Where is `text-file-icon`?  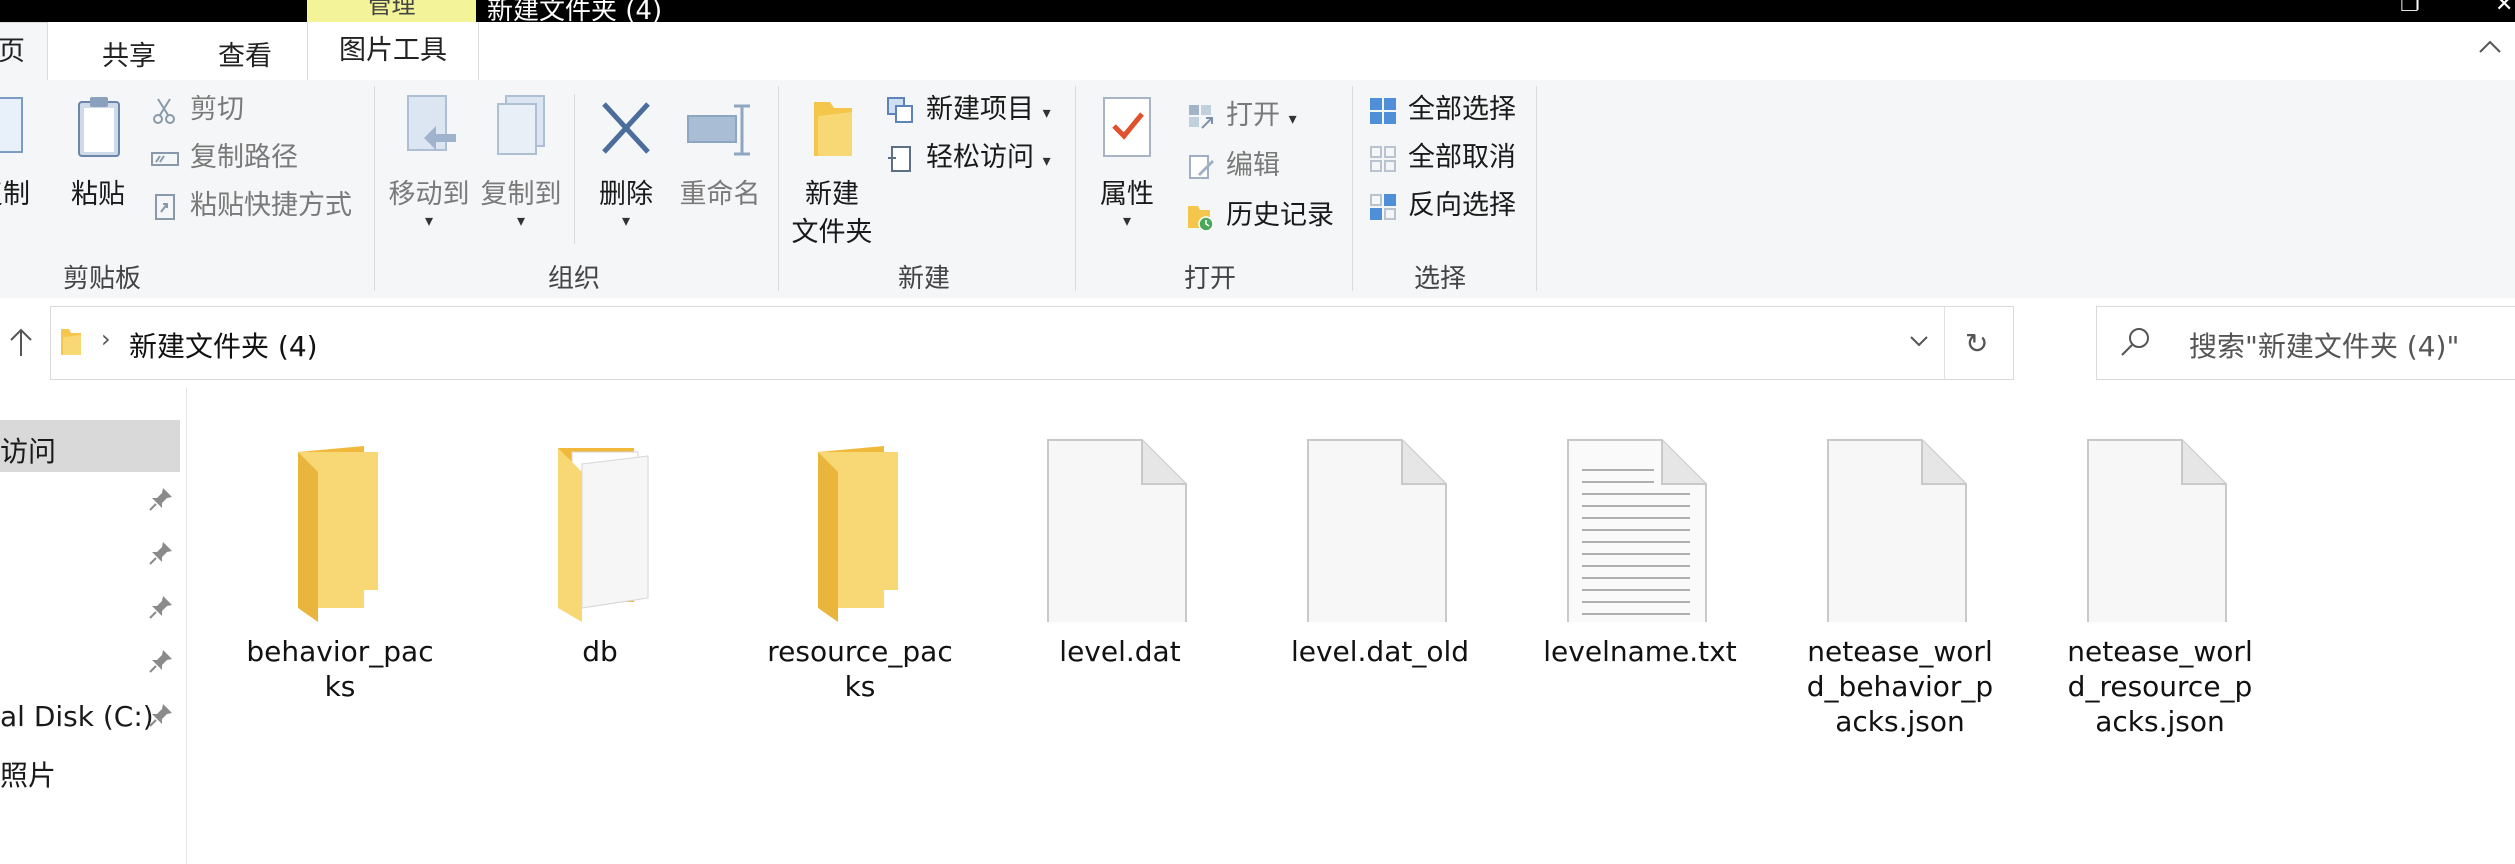
text-file-icon is located at coordinates (1637, 533).